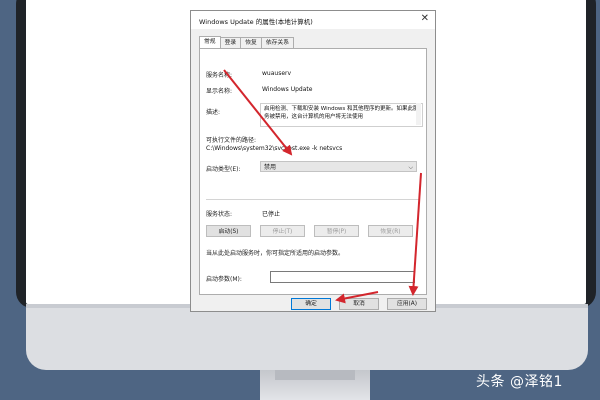 Image resolution: width=600 pixels, height=400 pixels. Describe the element at coordinates (231, 140) in the screenshot. I see `path-label: 可执行文件的路径:` at that location.